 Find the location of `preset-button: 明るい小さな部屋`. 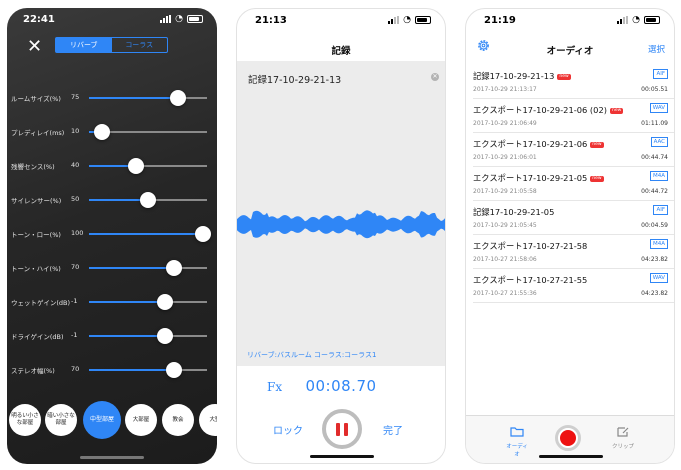

preset-button: 明るい小さな部屋 is located at coordinates (25, 420).